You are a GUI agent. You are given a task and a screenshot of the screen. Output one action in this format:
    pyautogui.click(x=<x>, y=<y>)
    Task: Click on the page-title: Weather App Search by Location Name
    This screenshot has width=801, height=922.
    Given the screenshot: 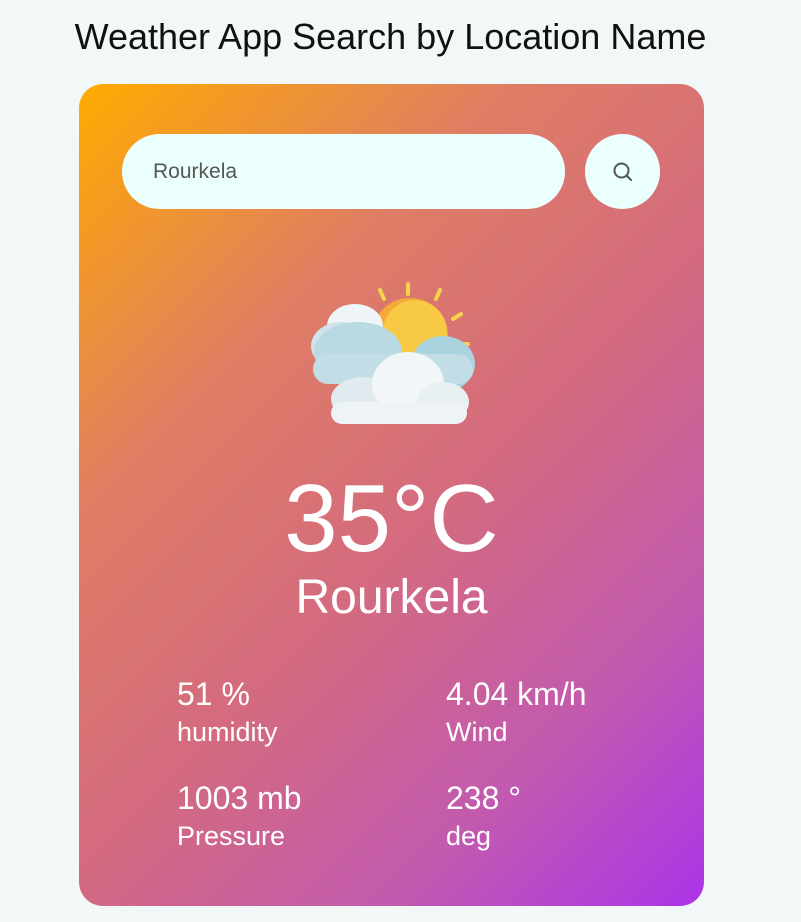 What is the action you would take?
    pyautogui.click(x=390, y=36)
    